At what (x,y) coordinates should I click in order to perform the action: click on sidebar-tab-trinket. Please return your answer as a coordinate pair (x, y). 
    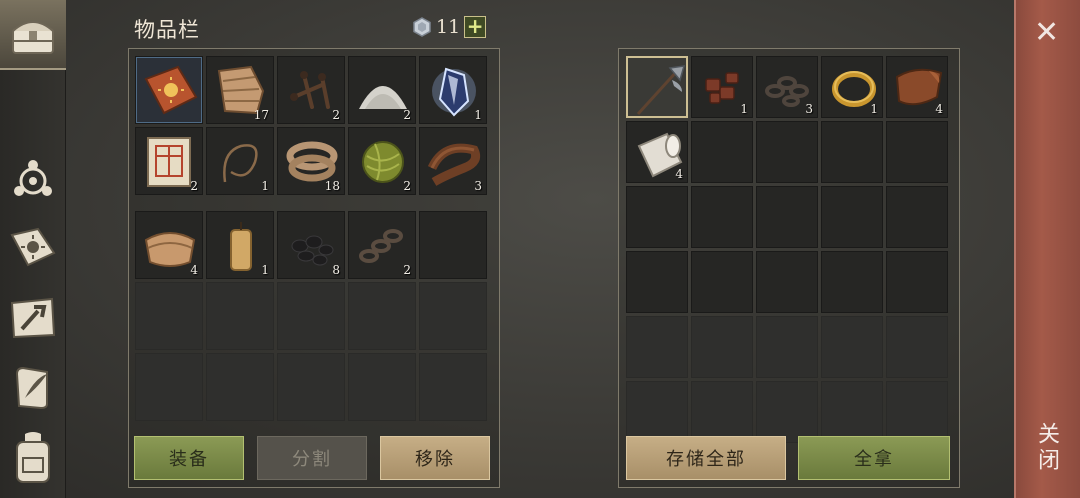
    Looking at the image, I should click on (33, 178).